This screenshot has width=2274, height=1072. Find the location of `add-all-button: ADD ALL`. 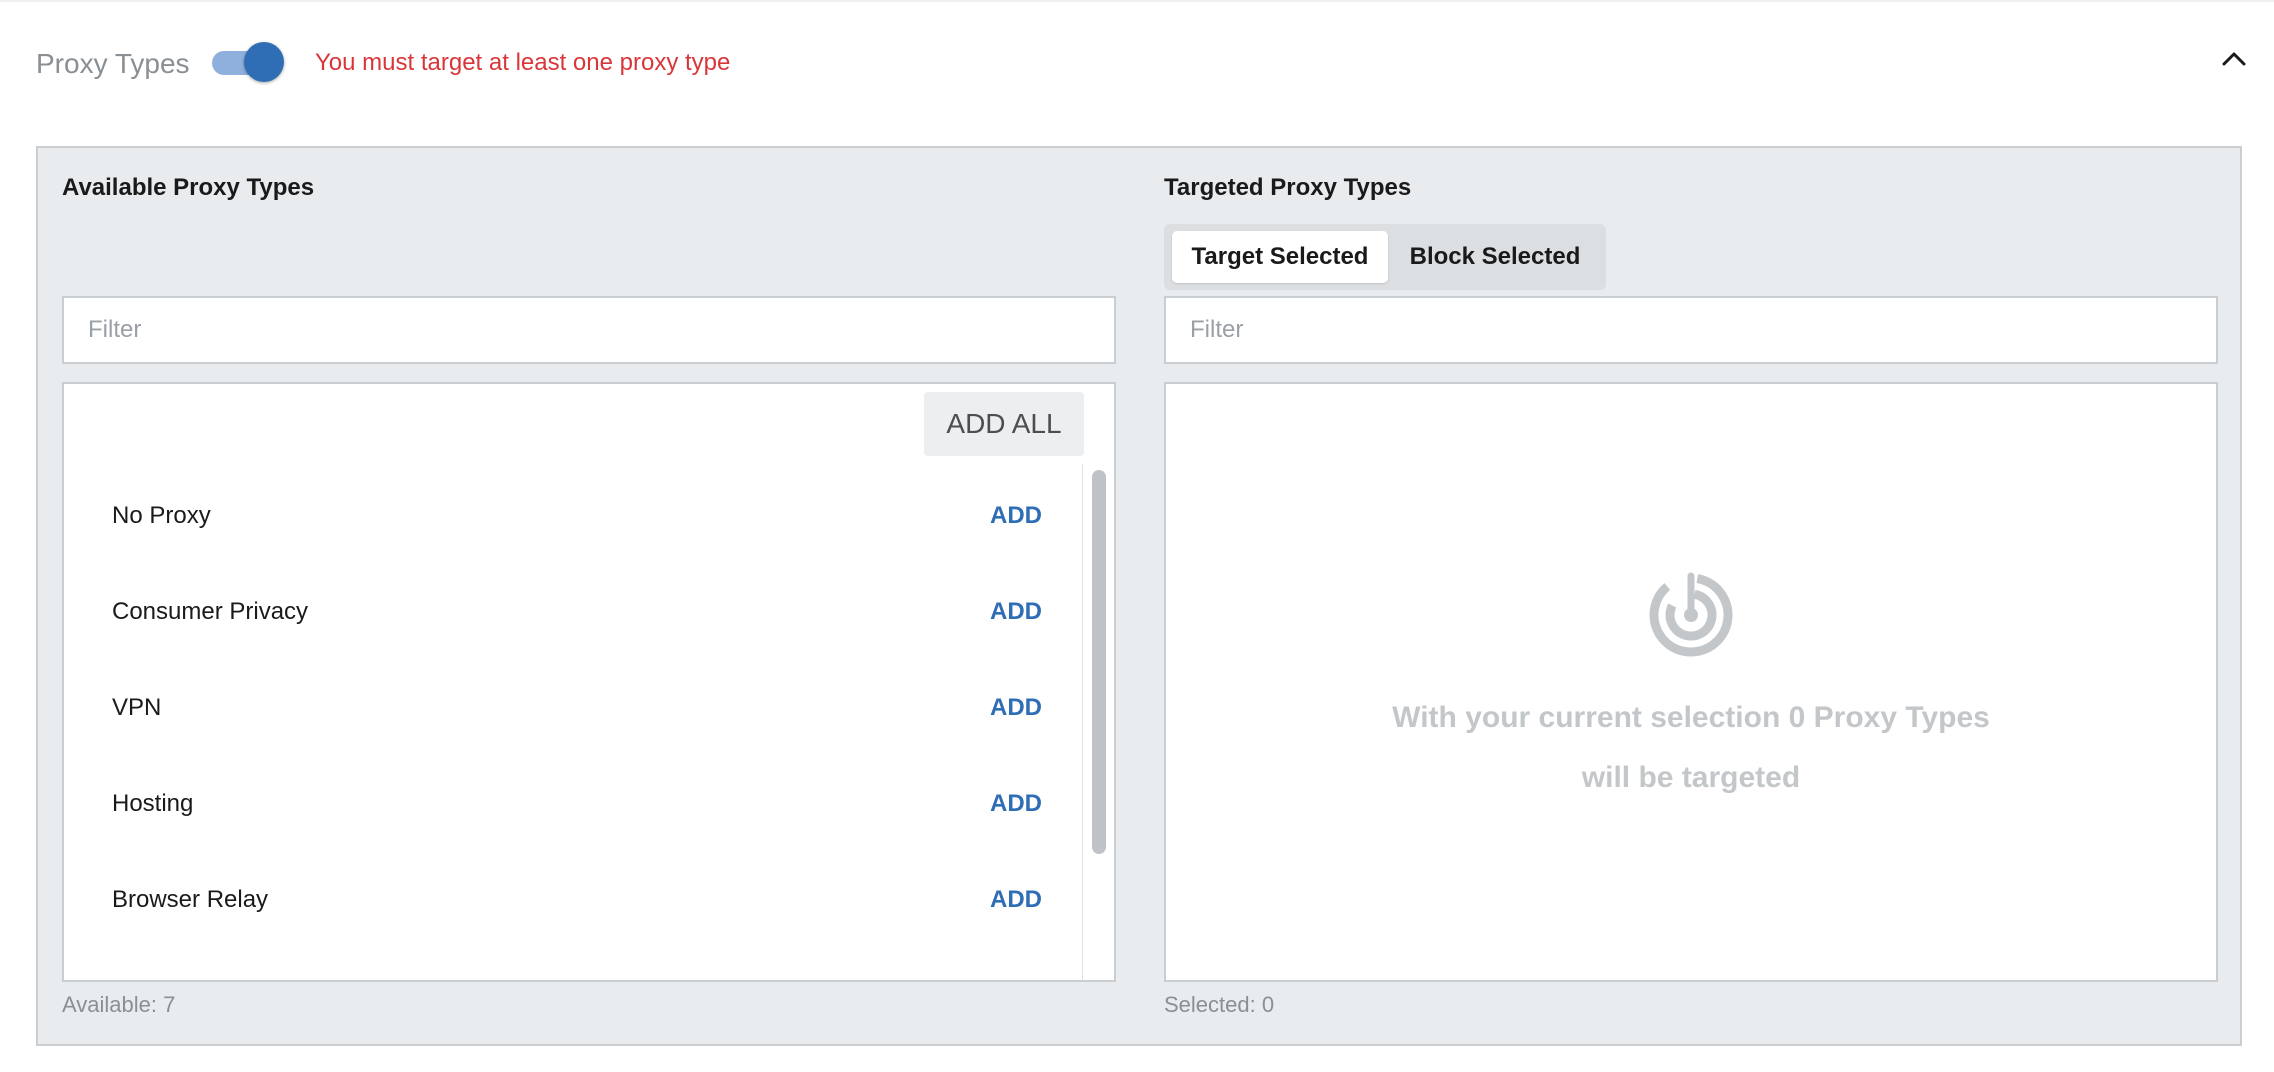

add-all-button: ADD ALL is located at coordinates (1004, 424).